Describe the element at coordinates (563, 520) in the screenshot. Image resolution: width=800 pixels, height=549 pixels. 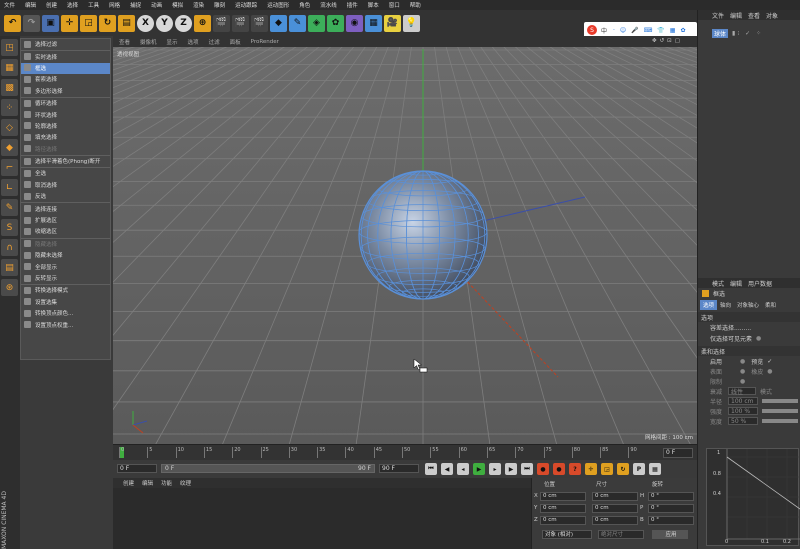
I see `pos-z-field: 0 cm` at that location.